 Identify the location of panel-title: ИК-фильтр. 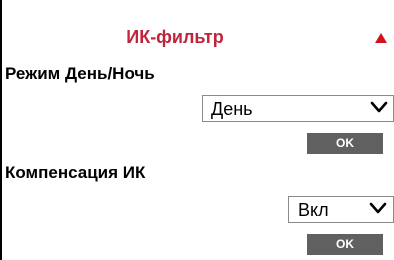
(175, 37).